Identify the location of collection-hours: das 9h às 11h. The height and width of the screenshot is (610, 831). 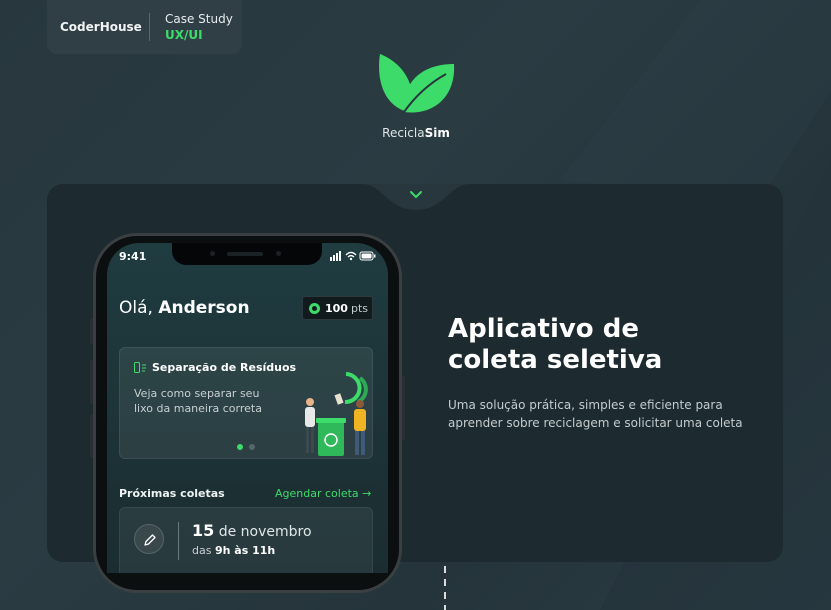
(233, 550).